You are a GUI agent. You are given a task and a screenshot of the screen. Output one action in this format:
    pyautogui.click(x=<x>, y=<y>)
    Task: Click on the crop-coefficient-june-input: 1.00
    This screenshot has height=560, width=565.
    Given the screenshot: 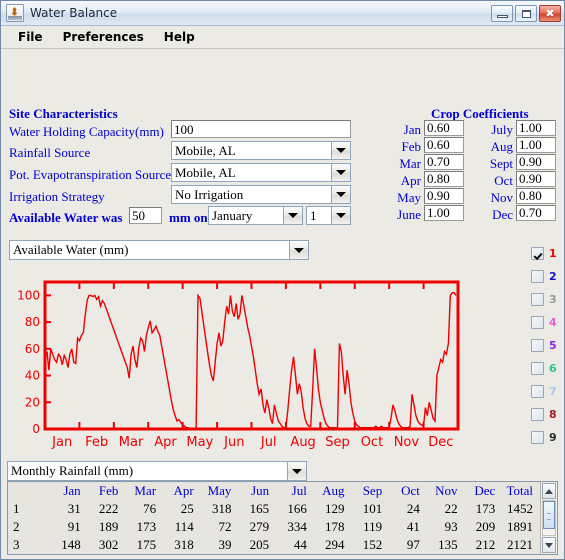 What is the action you would take?
    pyautogui.click(x=444, y=213)
    